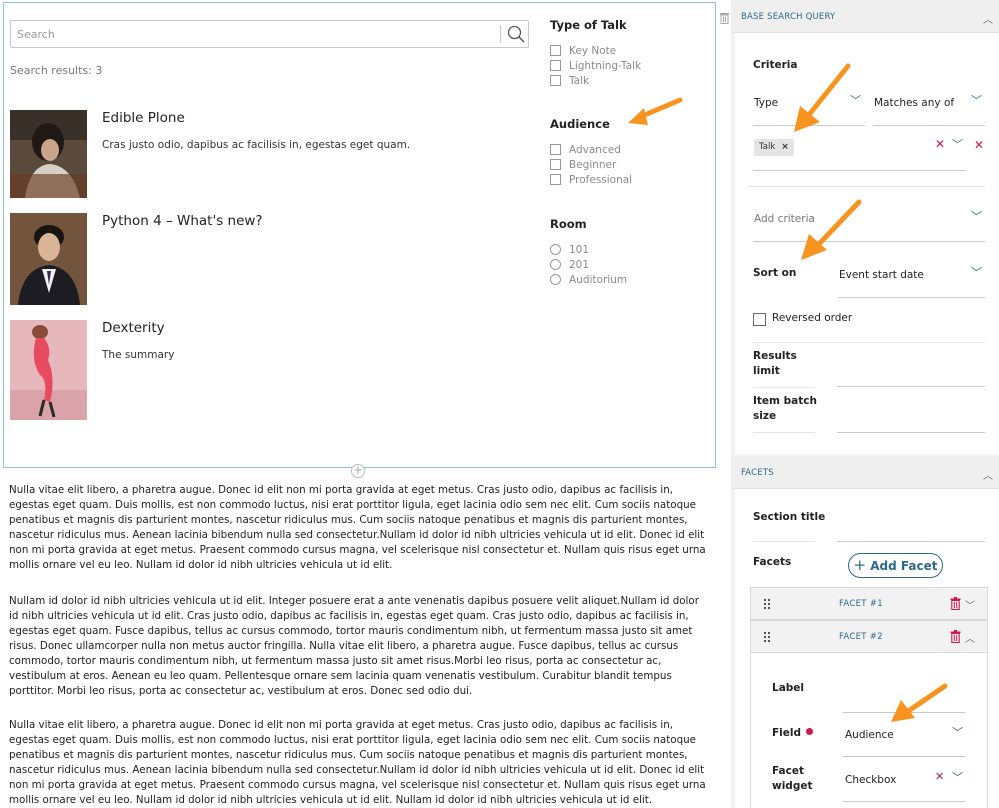 The width and height of the screenshot is (999, 808). What do you see at coordinates (881, 275) in the screenshot?
I see `sort-on-select: Event start date` at bounding box center [881, 275].